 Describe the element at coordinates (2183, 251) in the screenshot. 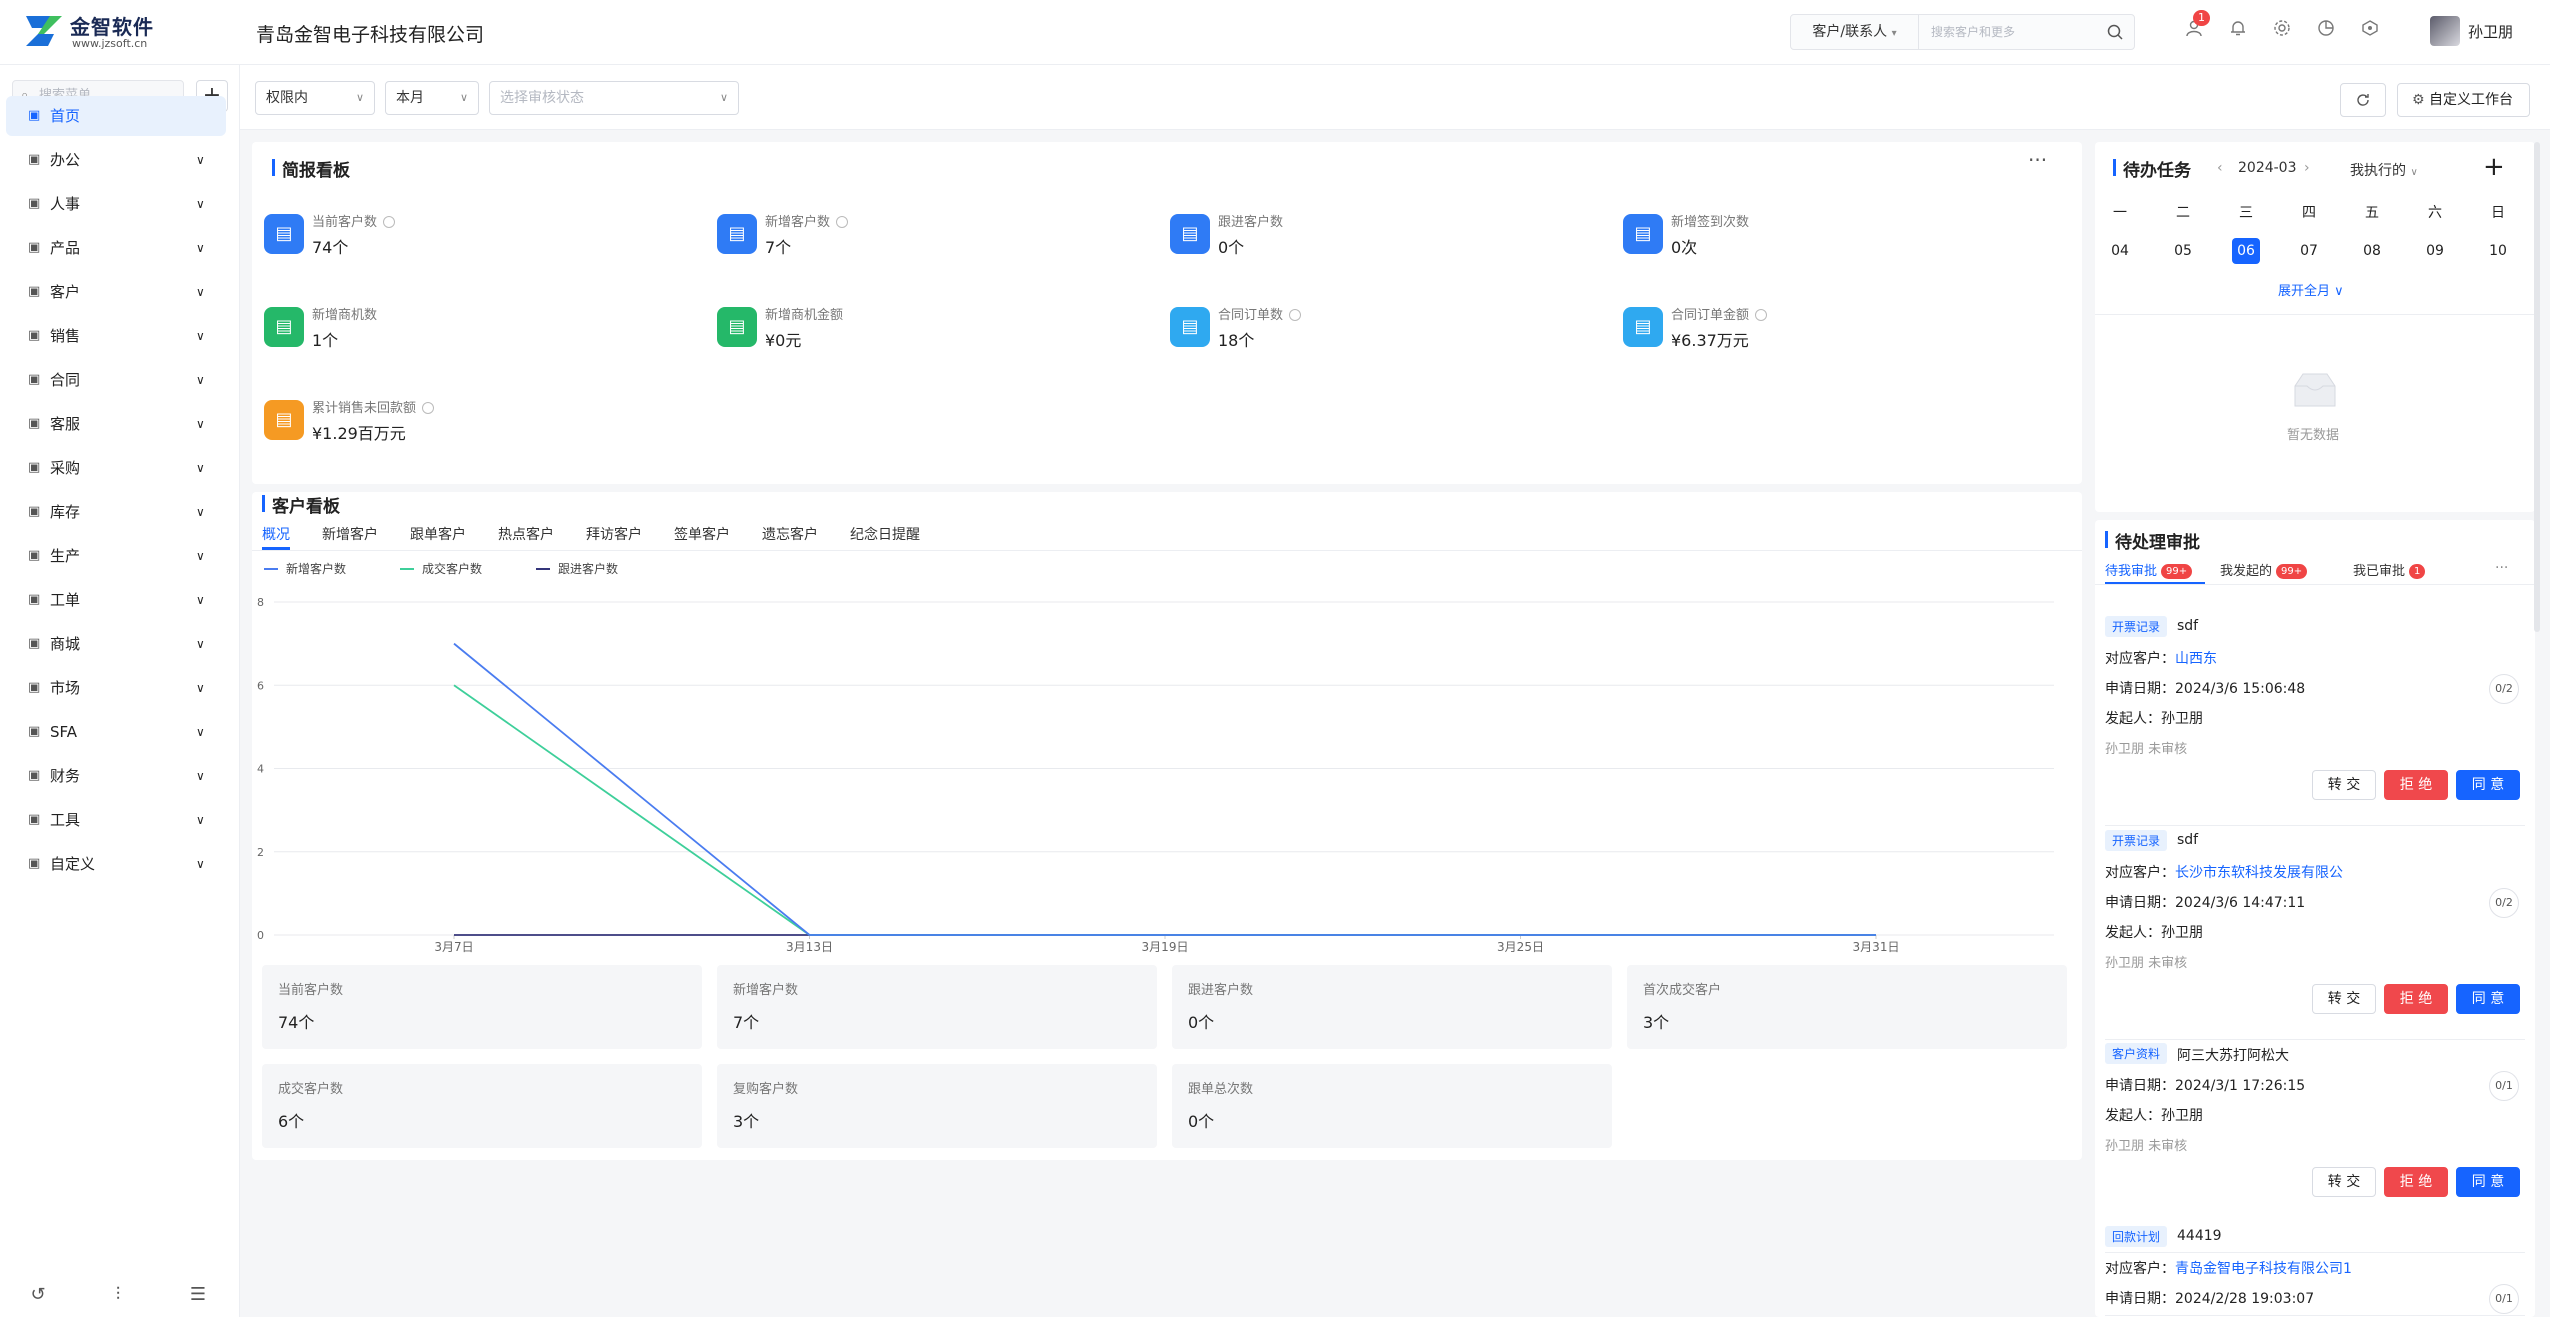

I see `calendar-day: 05` at that location.